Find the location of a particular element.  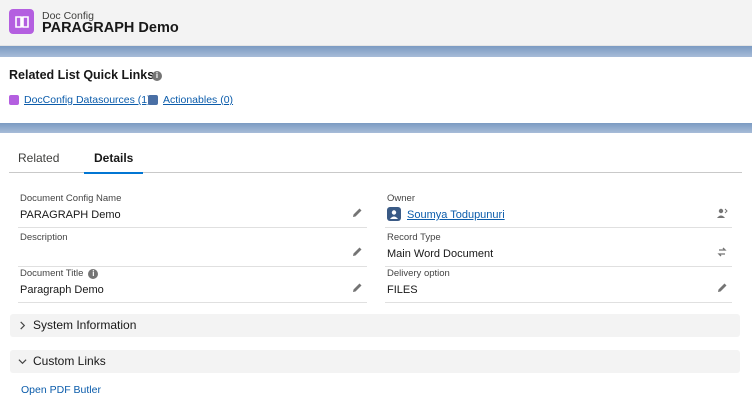

quick-link-docconfig-datasources: DocConfig Datasources (1) is located at coordinates (80, 100).